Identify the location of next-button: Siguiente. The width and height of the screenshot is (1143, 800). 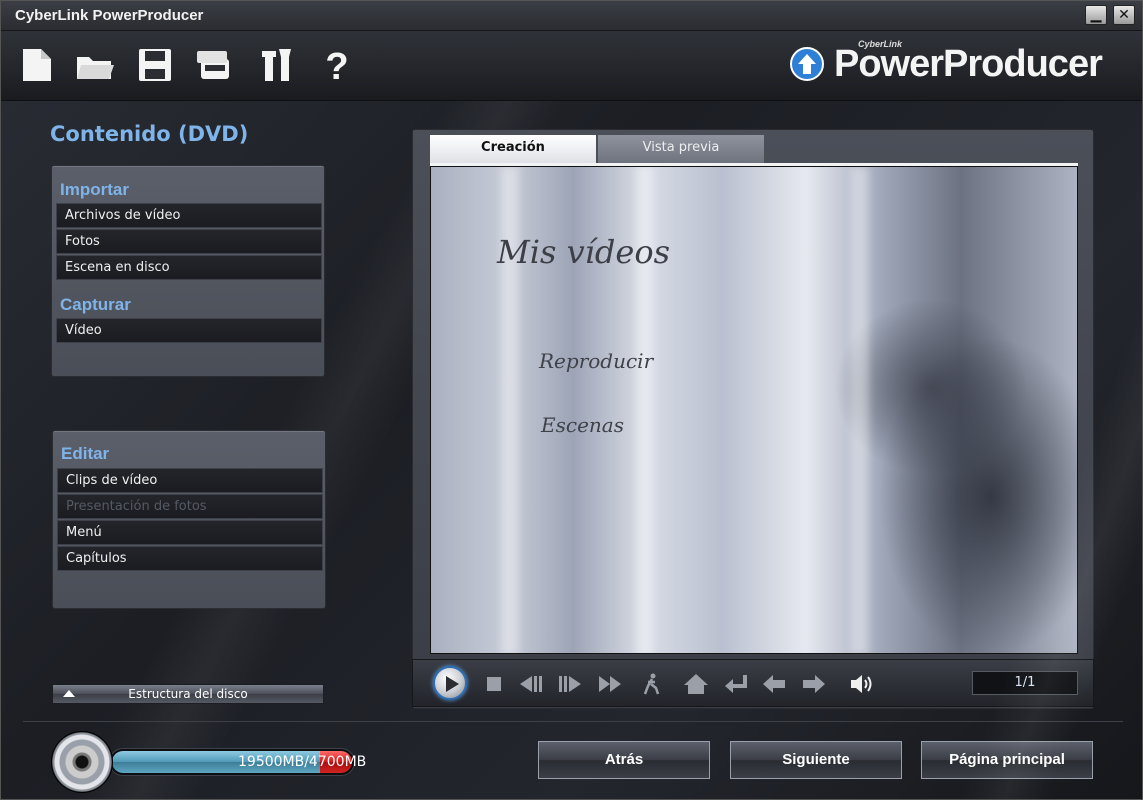
(816, 760).